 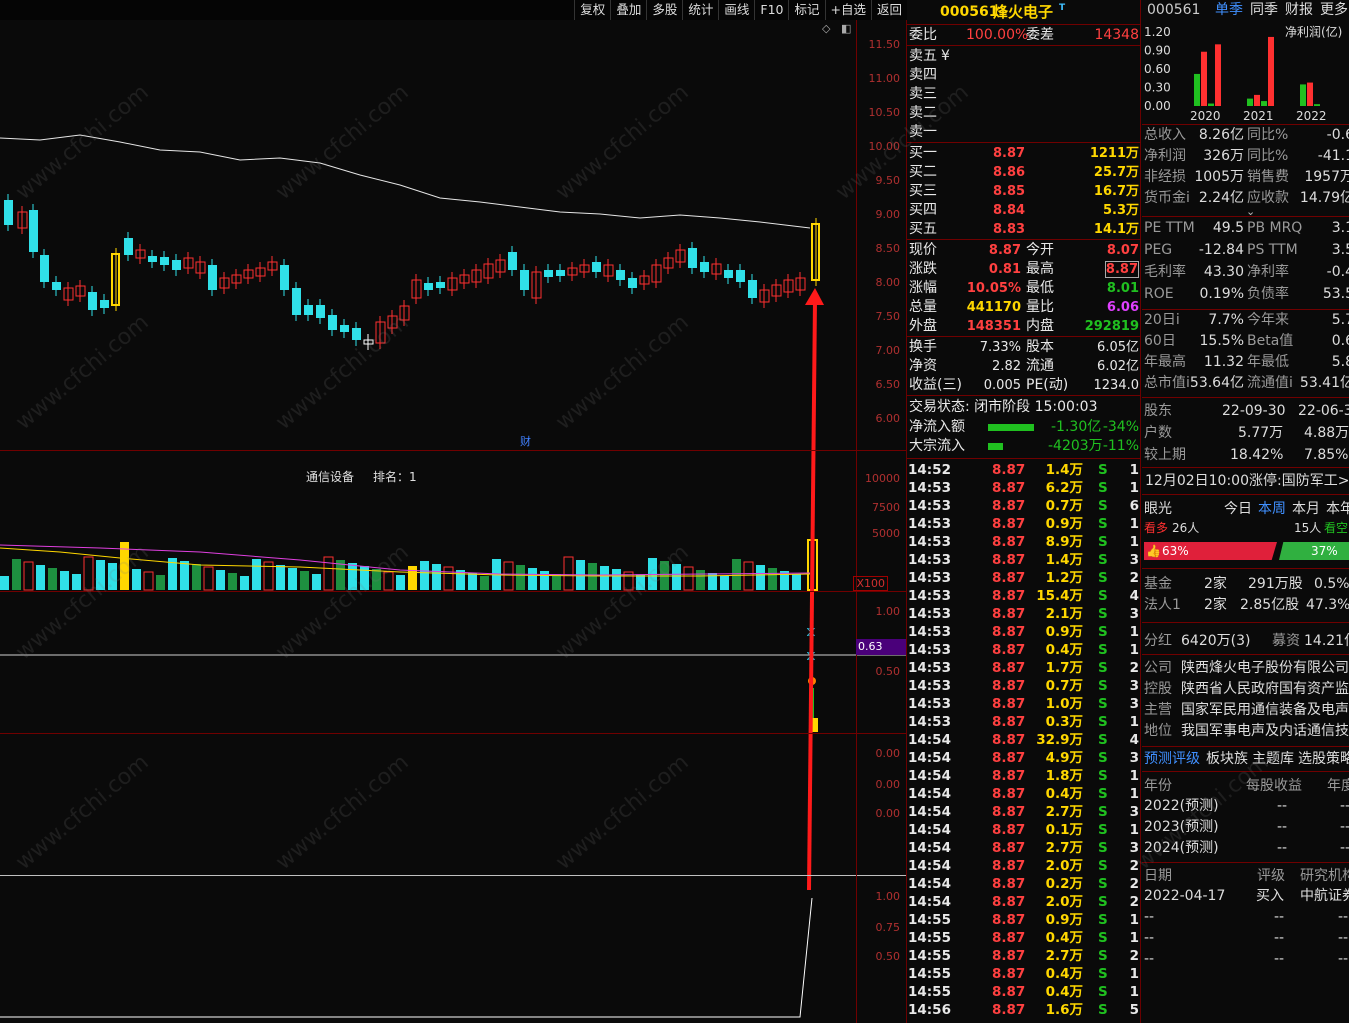 What do you see at coordinates (592, 10) in the screenshot?
I see `toolbar-button-0: 复权` at bounding box center [592, 10].